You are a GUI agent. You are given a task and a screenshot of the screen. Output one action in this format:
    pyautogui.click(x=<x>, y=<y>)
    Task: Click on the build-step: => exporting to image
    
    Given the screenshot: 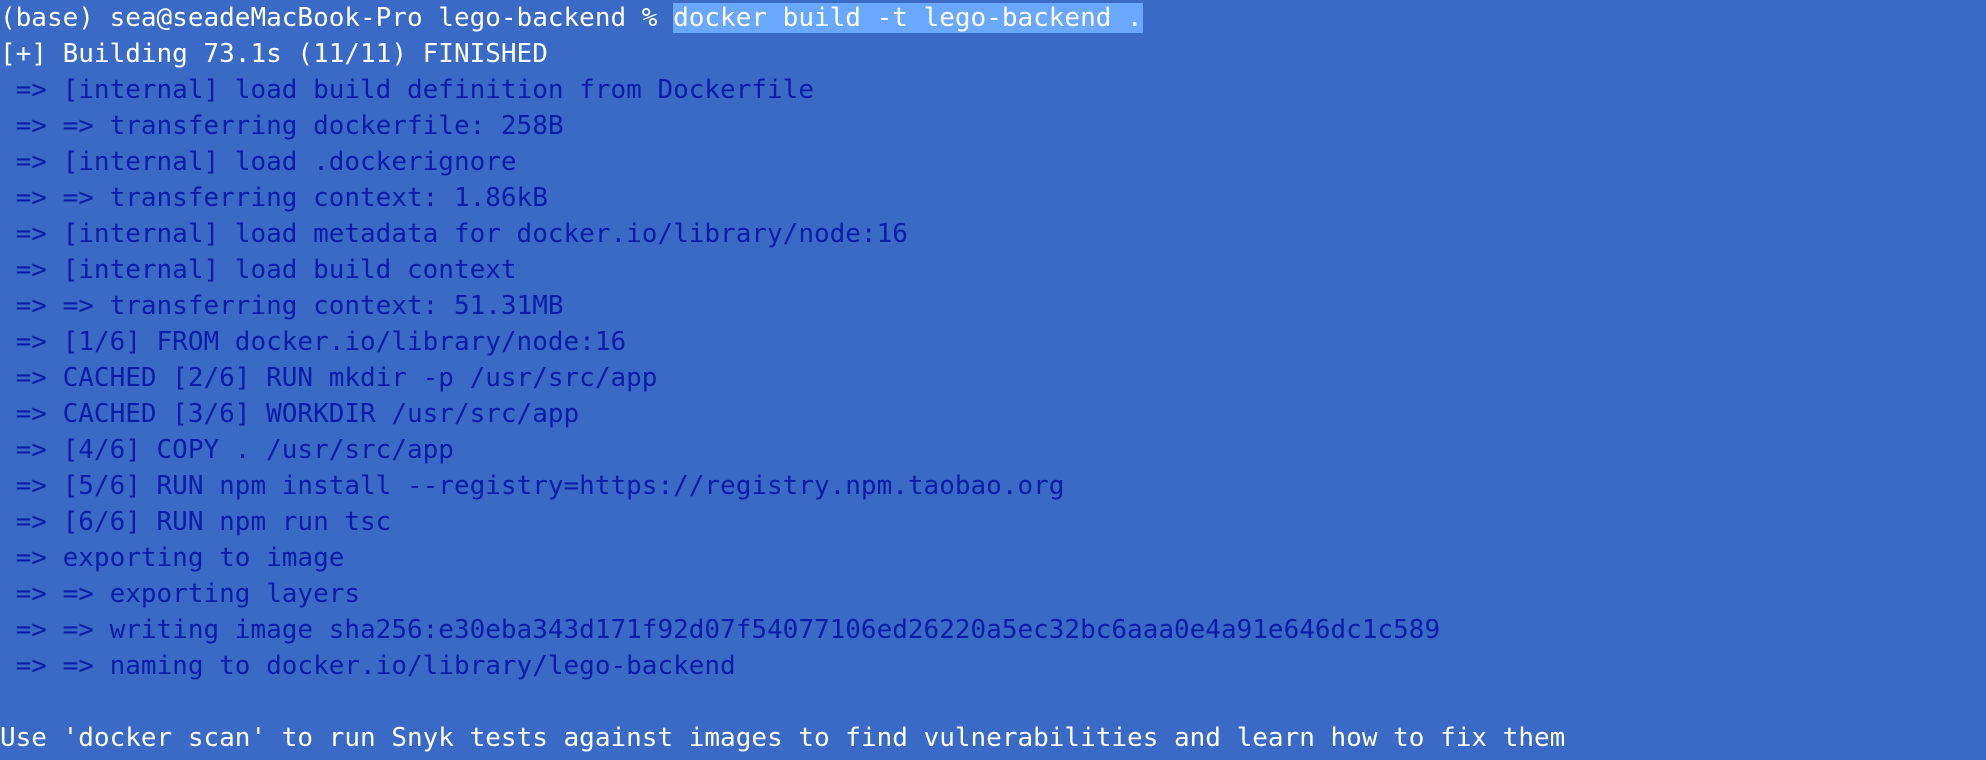 What is the action you would take?
    pyautogui.click(x=172, y=558)
    